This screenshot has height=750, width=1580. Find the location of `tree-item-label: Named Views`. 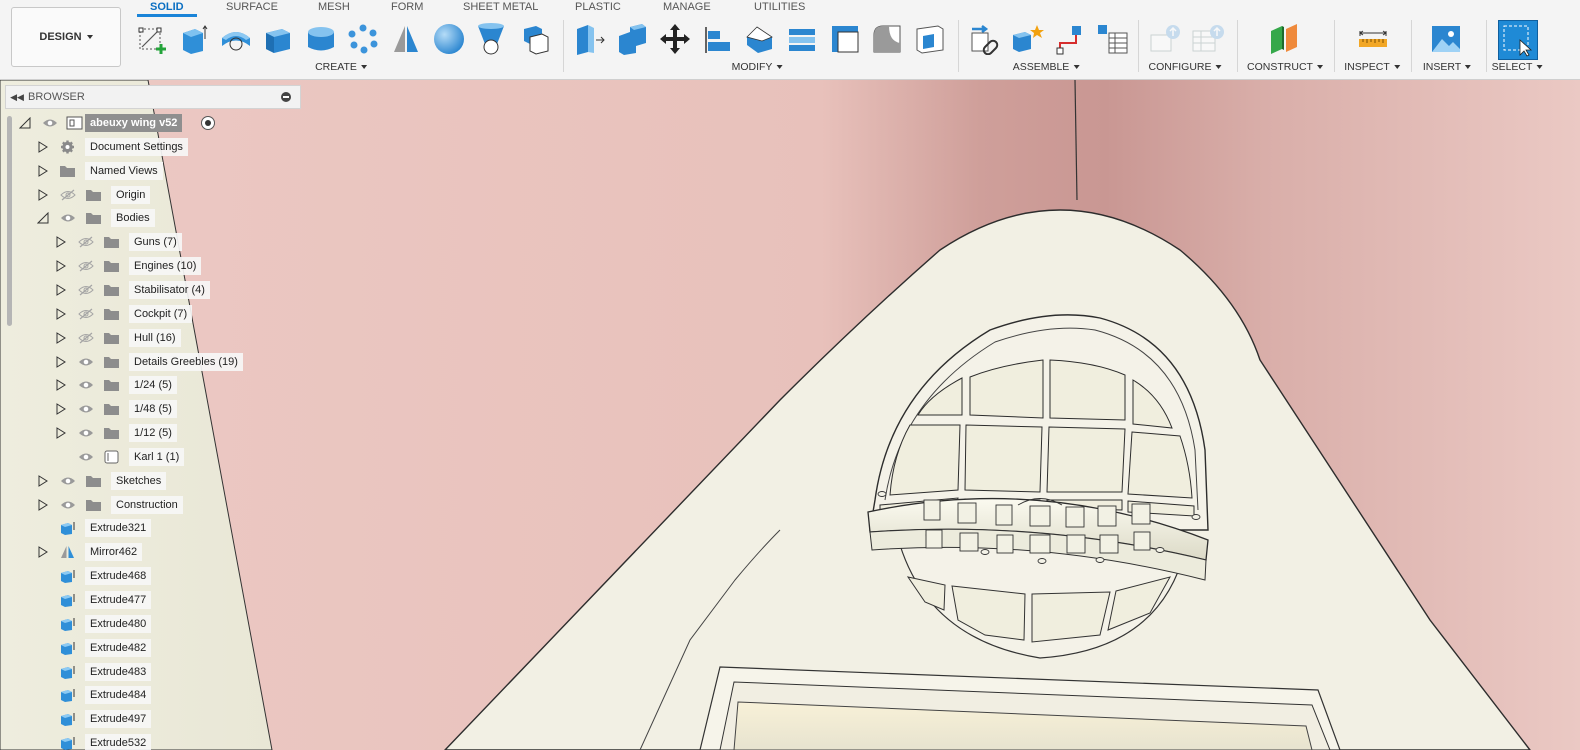

tree-item-label: Named Views is located at coordinates (124, 170).